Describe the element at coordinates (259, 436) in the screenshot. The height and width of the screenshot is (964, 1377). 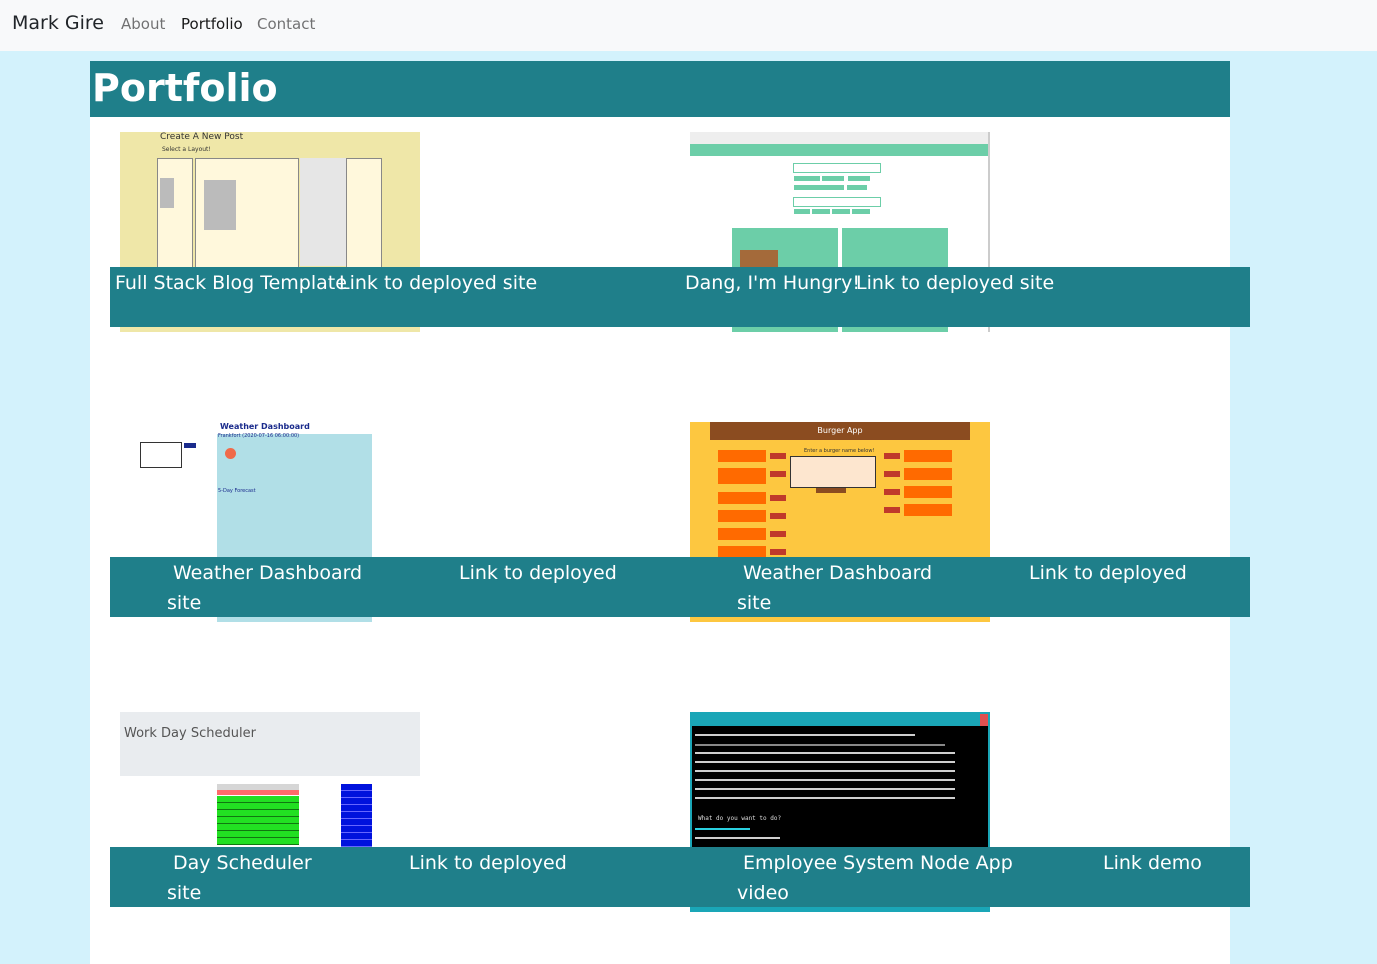
I see `thumb-weather-city: Frankfort (2020-07-16 06:00:00)` at that location.